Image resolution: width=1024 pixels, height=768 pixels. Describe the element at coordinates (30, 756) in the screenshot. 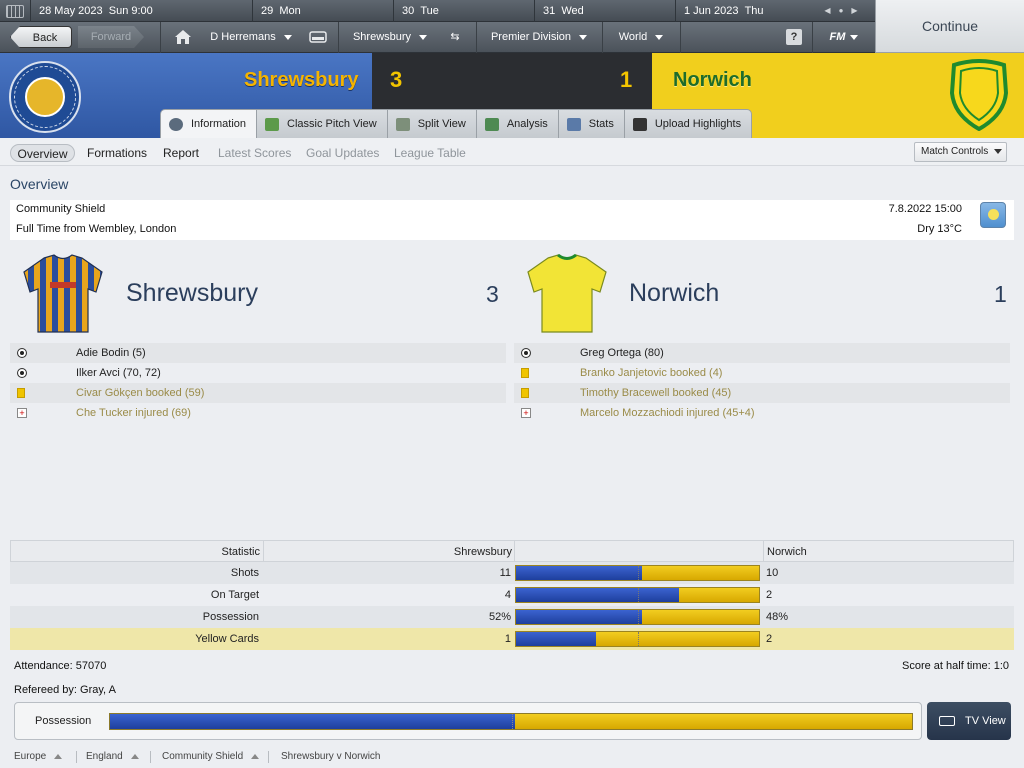

I see `breadcrumb-label: Europe` at that location.